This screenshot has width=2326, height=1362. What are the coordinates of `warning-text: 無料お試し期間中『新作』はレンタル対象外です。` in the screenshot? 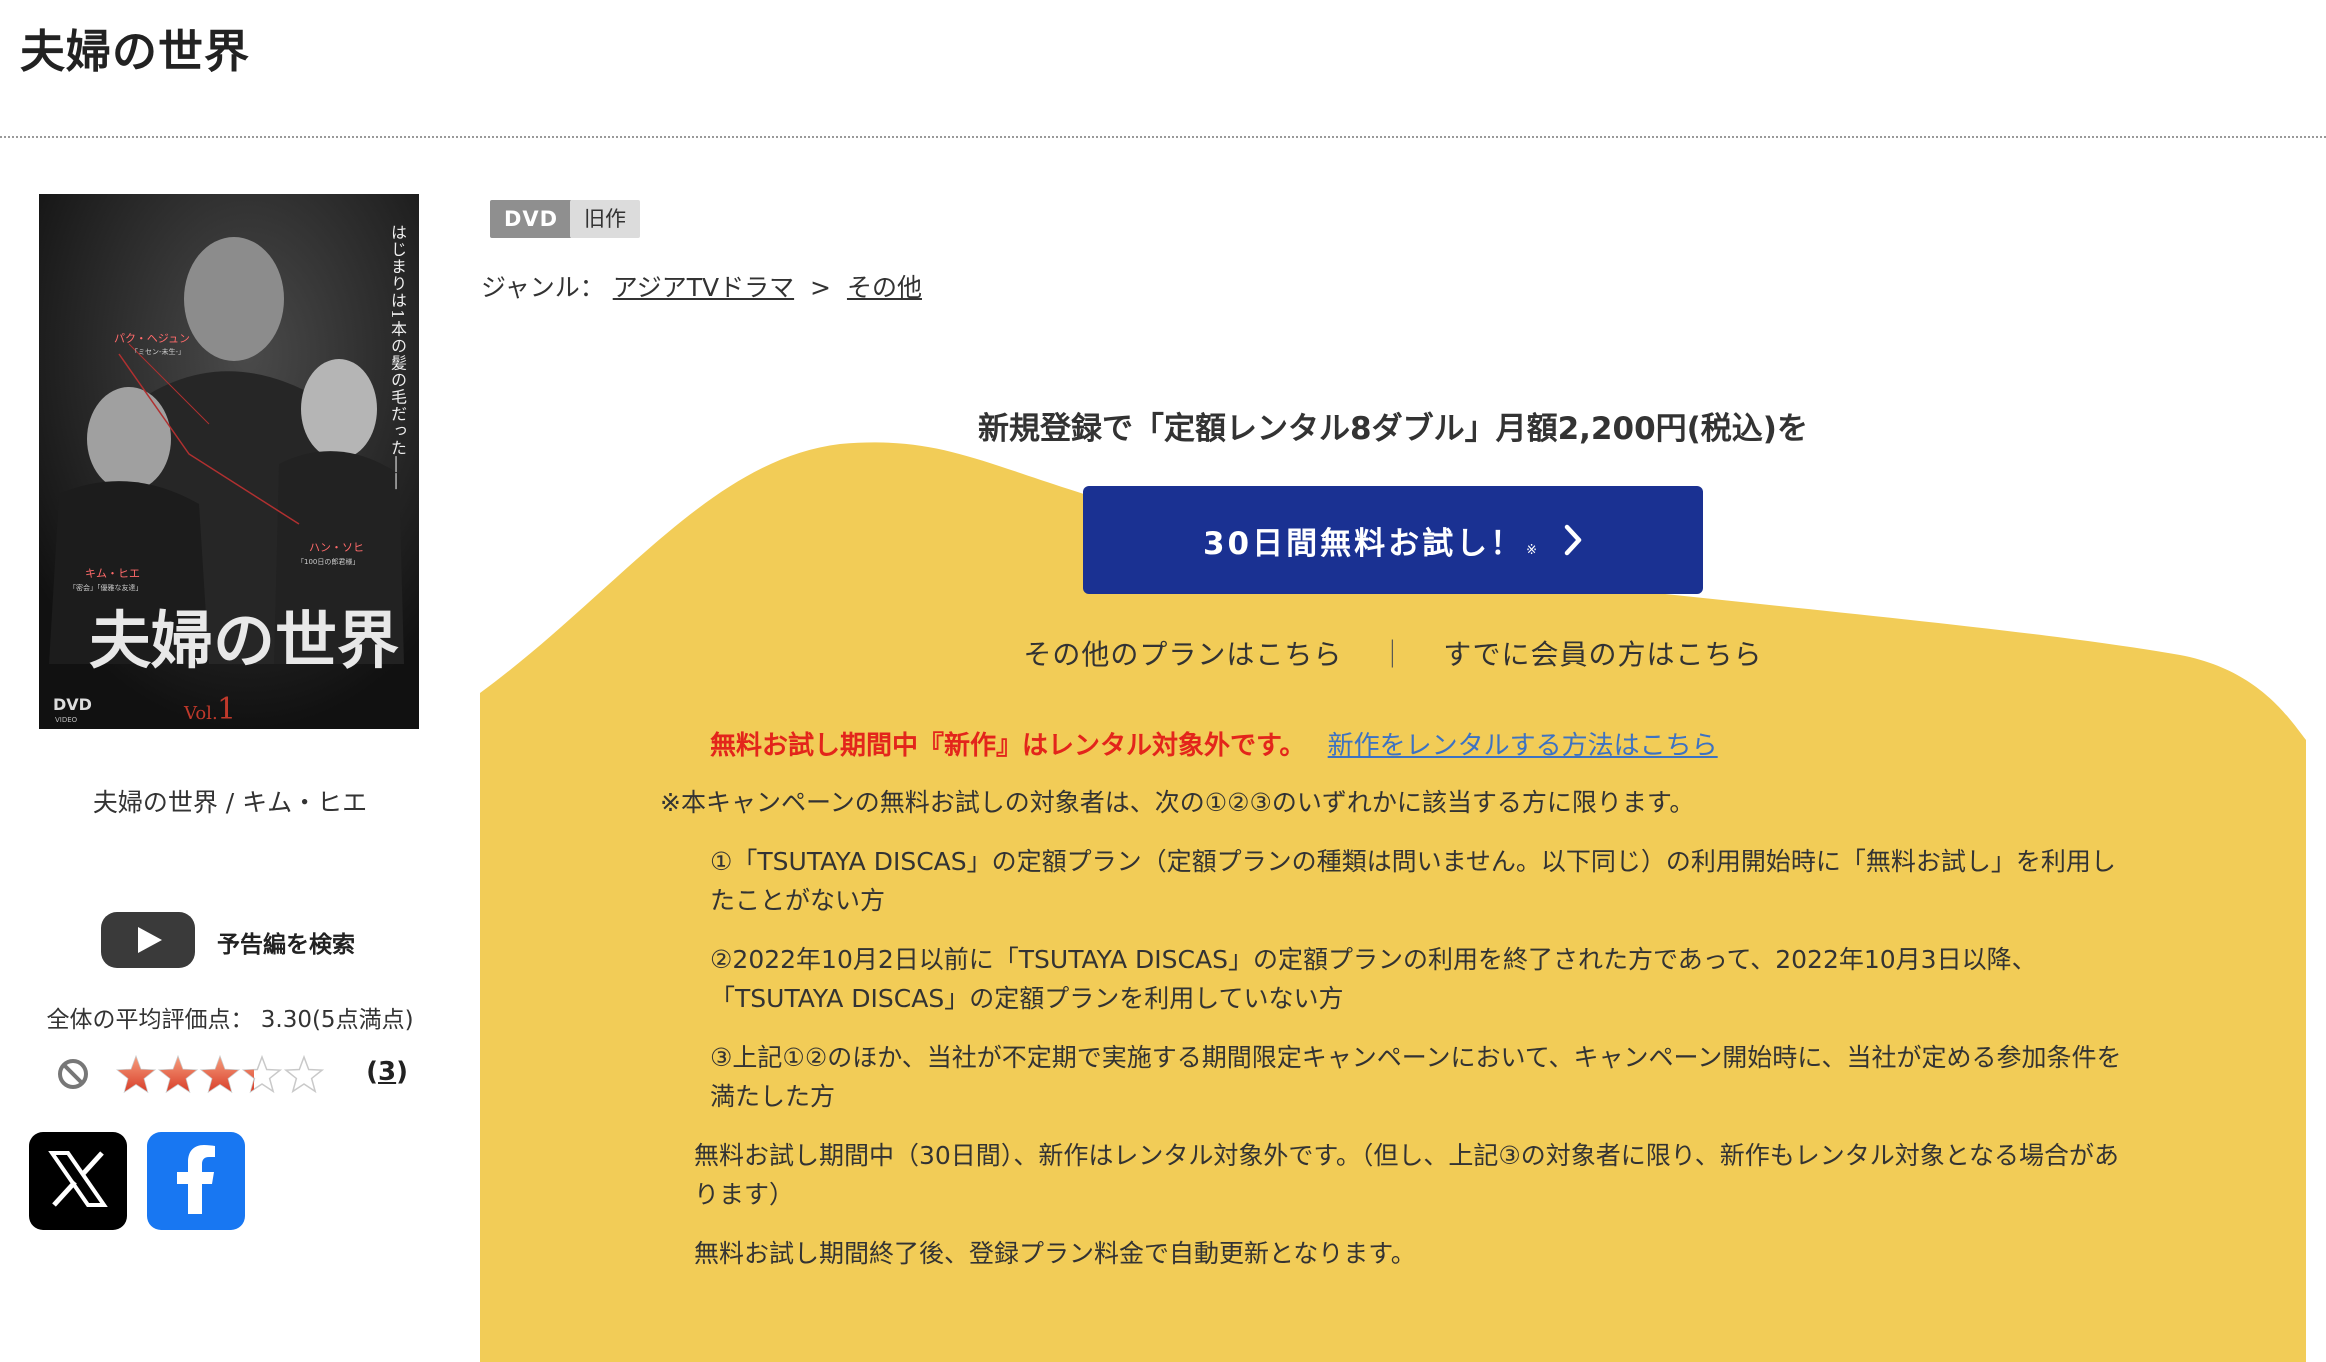 It's located at (1008, 746).